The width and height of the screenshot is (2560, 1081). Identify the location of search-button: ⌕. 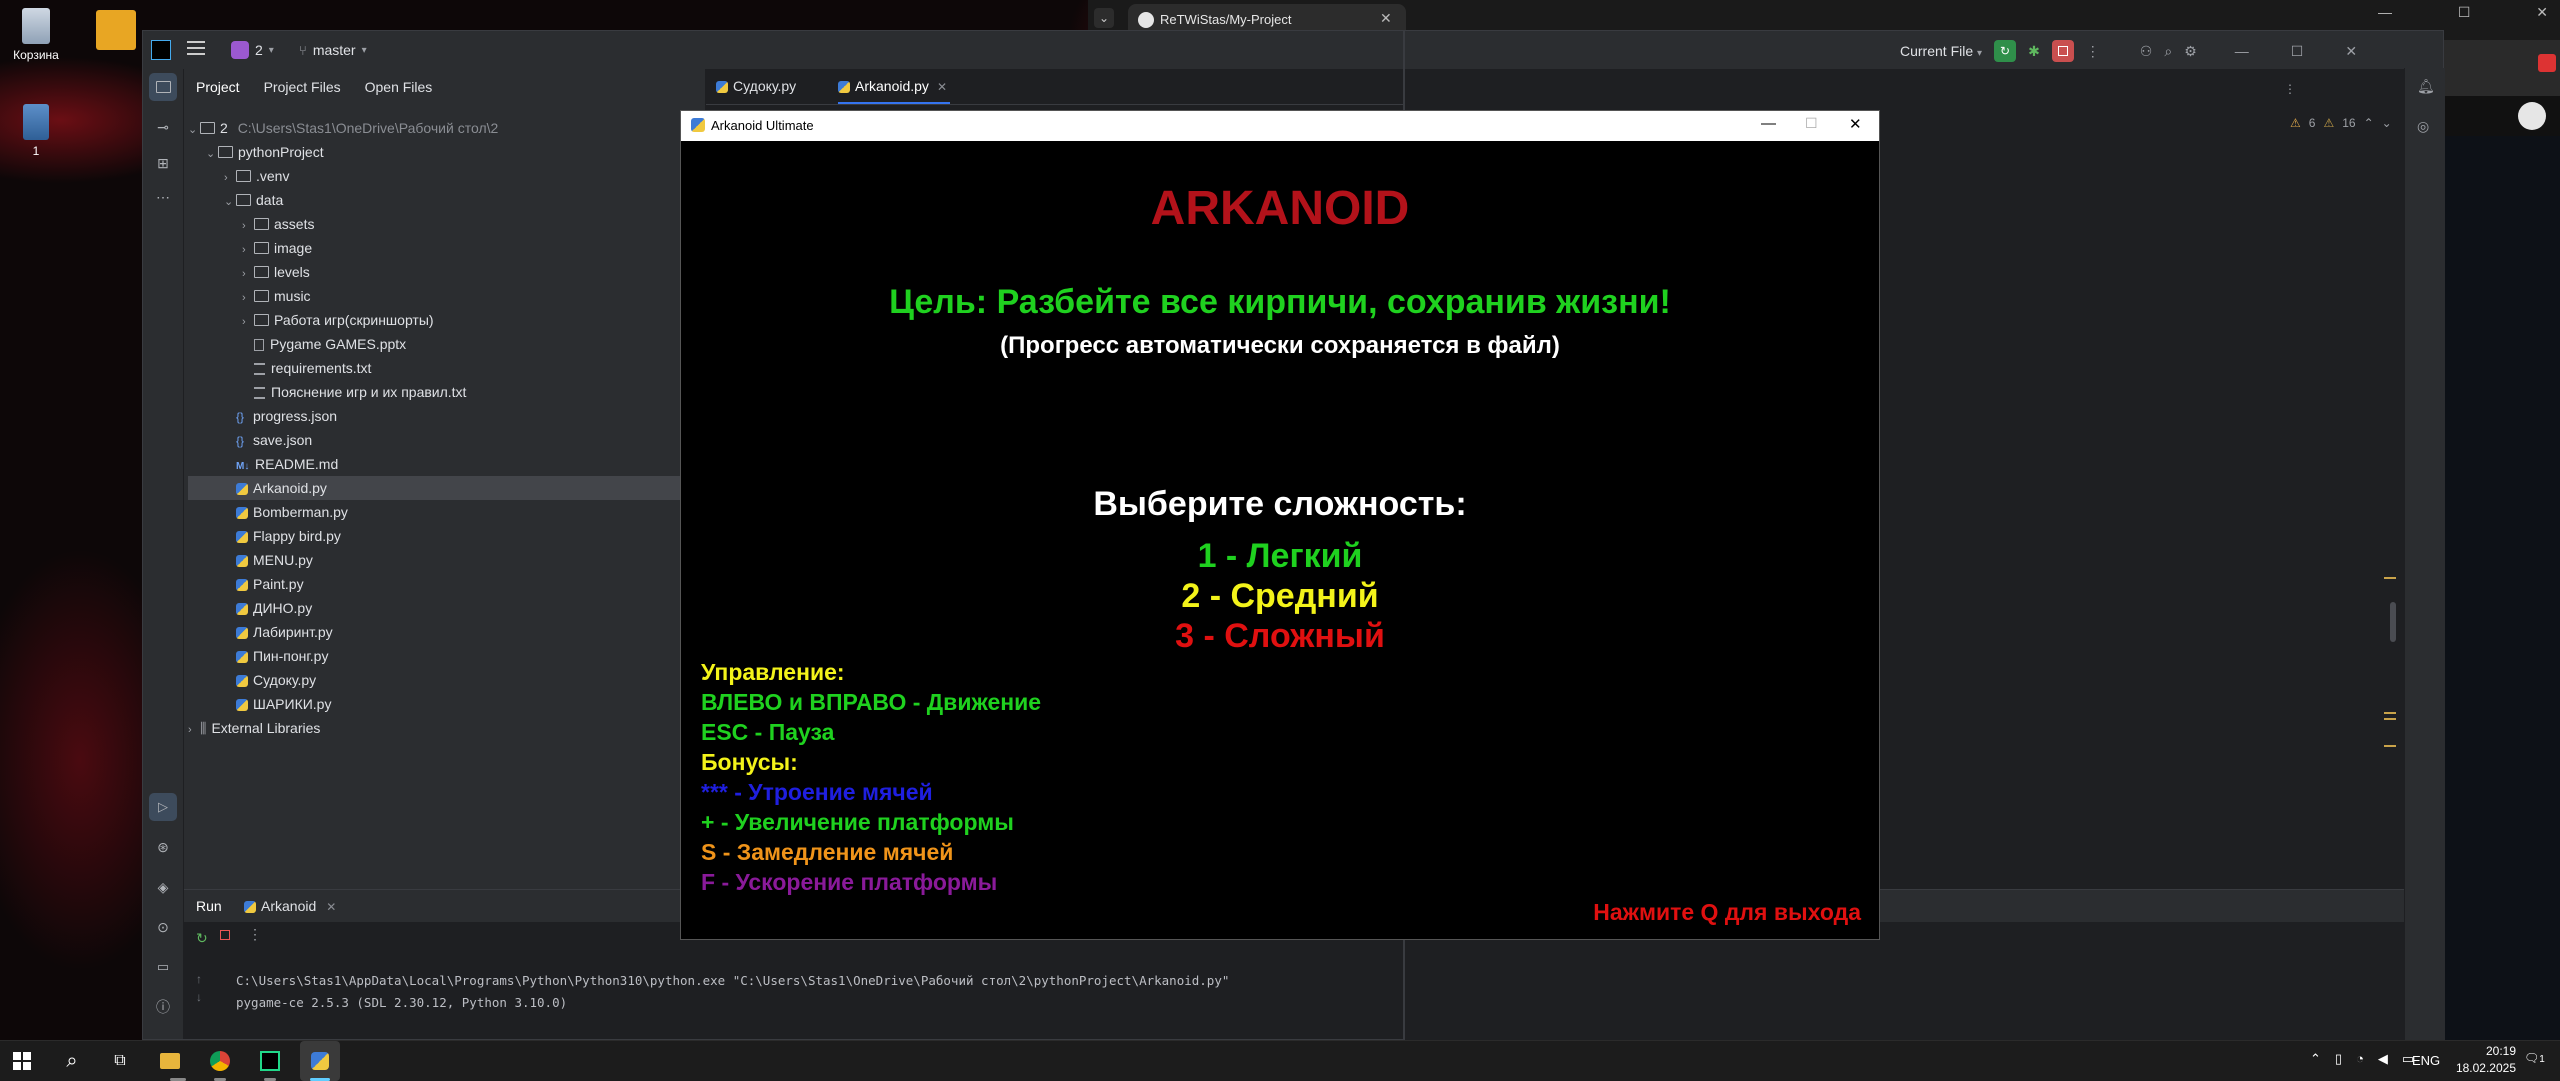
(72, 1061).